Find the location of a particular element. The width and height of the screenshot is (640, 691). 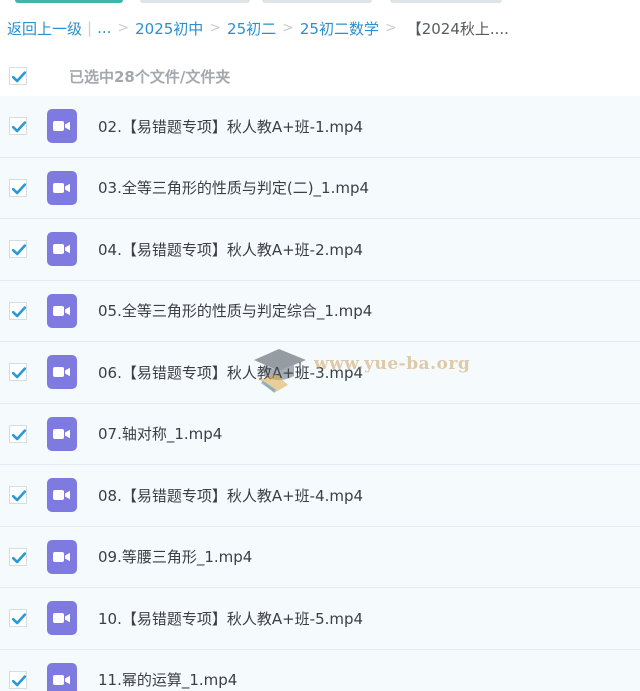

file-name: 08.【易错题专项】秋人教A+班-4.mp4 is located at coordinates (230, 495).